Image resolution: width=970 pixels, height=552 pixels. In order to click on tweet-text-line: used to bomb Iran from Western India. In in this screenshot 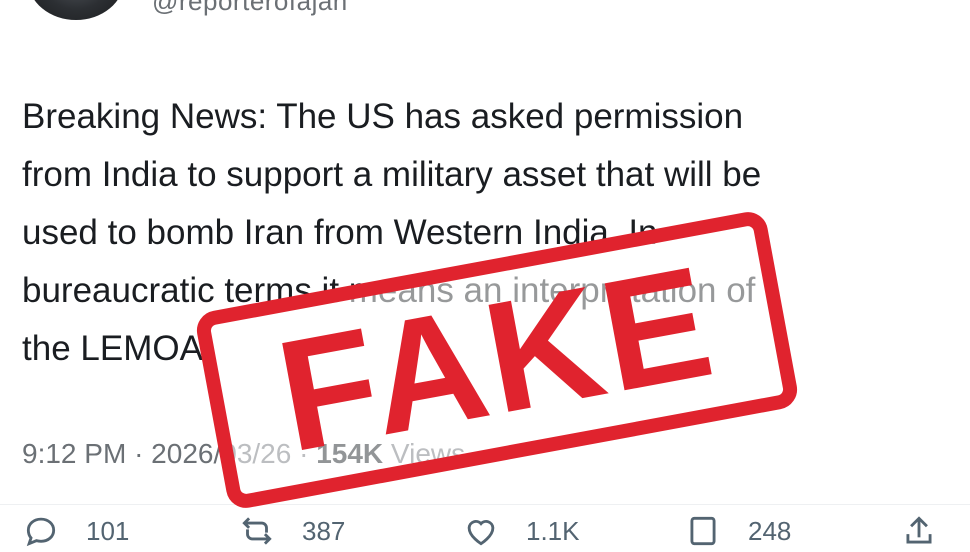, I will do `click(340, 232)`.